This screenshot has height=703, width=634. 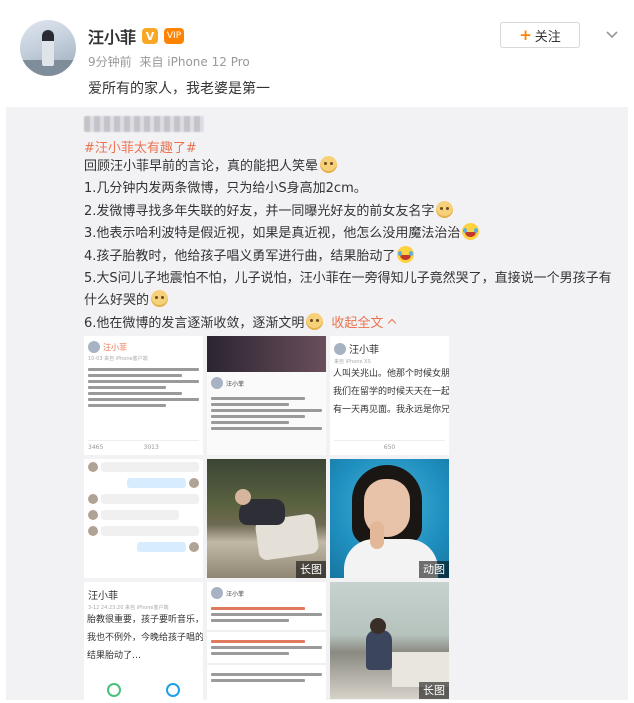 What do you see at coordinates (391, 392) in the screenshot?
I see `screenshot-text: 我们在留学的时候天天在一起，` at bounding box center [391, 392].